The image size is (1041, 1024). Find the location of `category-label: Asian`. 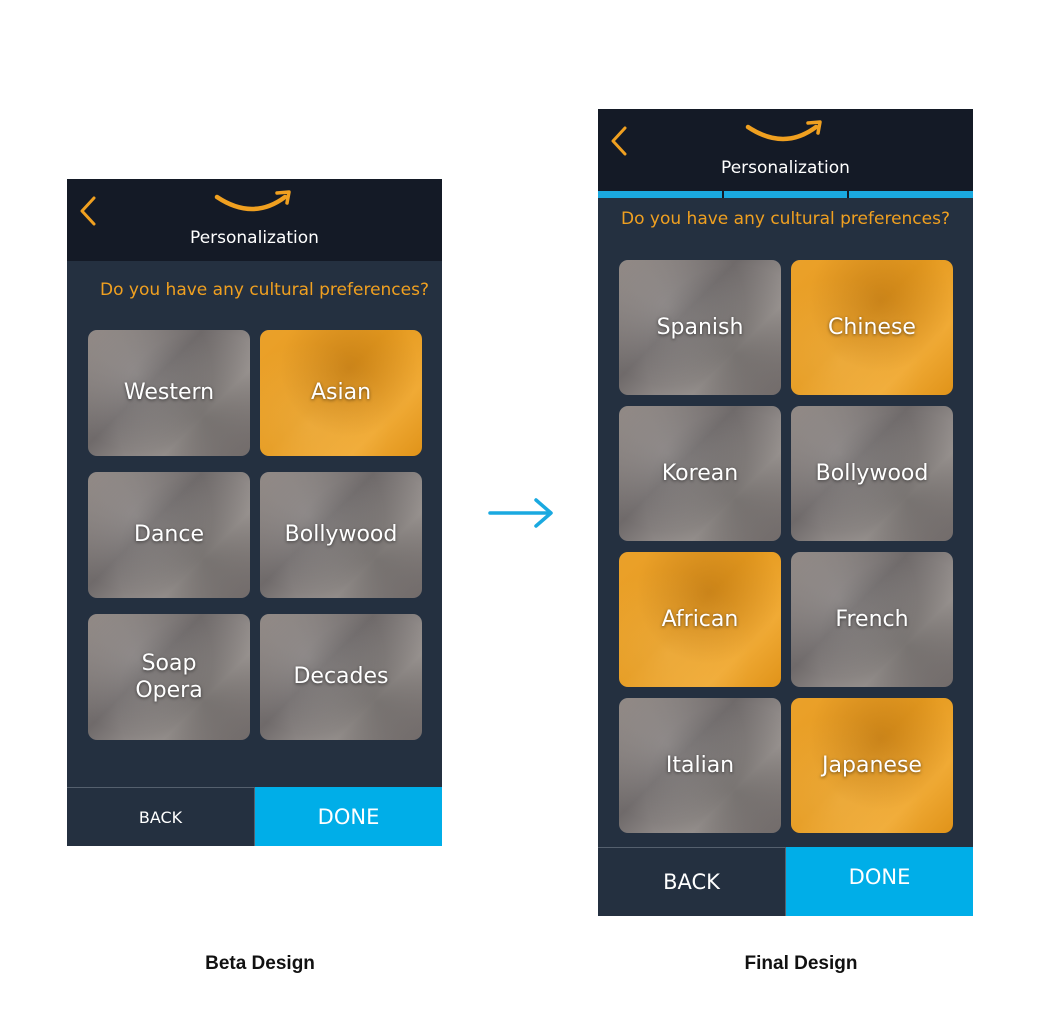

category-label: Asian is located at coordinates (341, 393).